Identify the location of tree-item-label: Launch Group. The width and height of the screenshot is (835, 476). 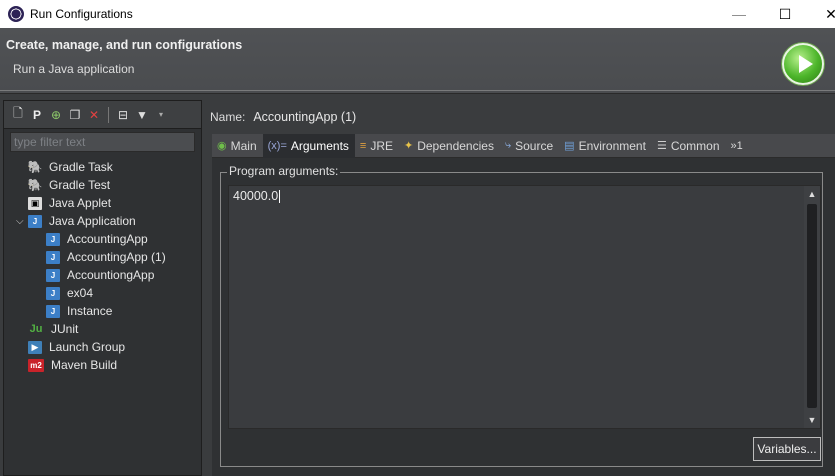
(87, 347).